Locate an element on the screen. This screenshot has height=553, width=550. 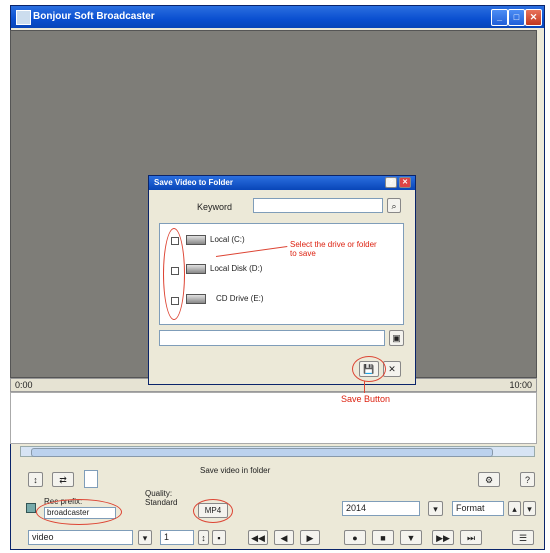
close-button: ✕ is located at coordinates (533, 17).